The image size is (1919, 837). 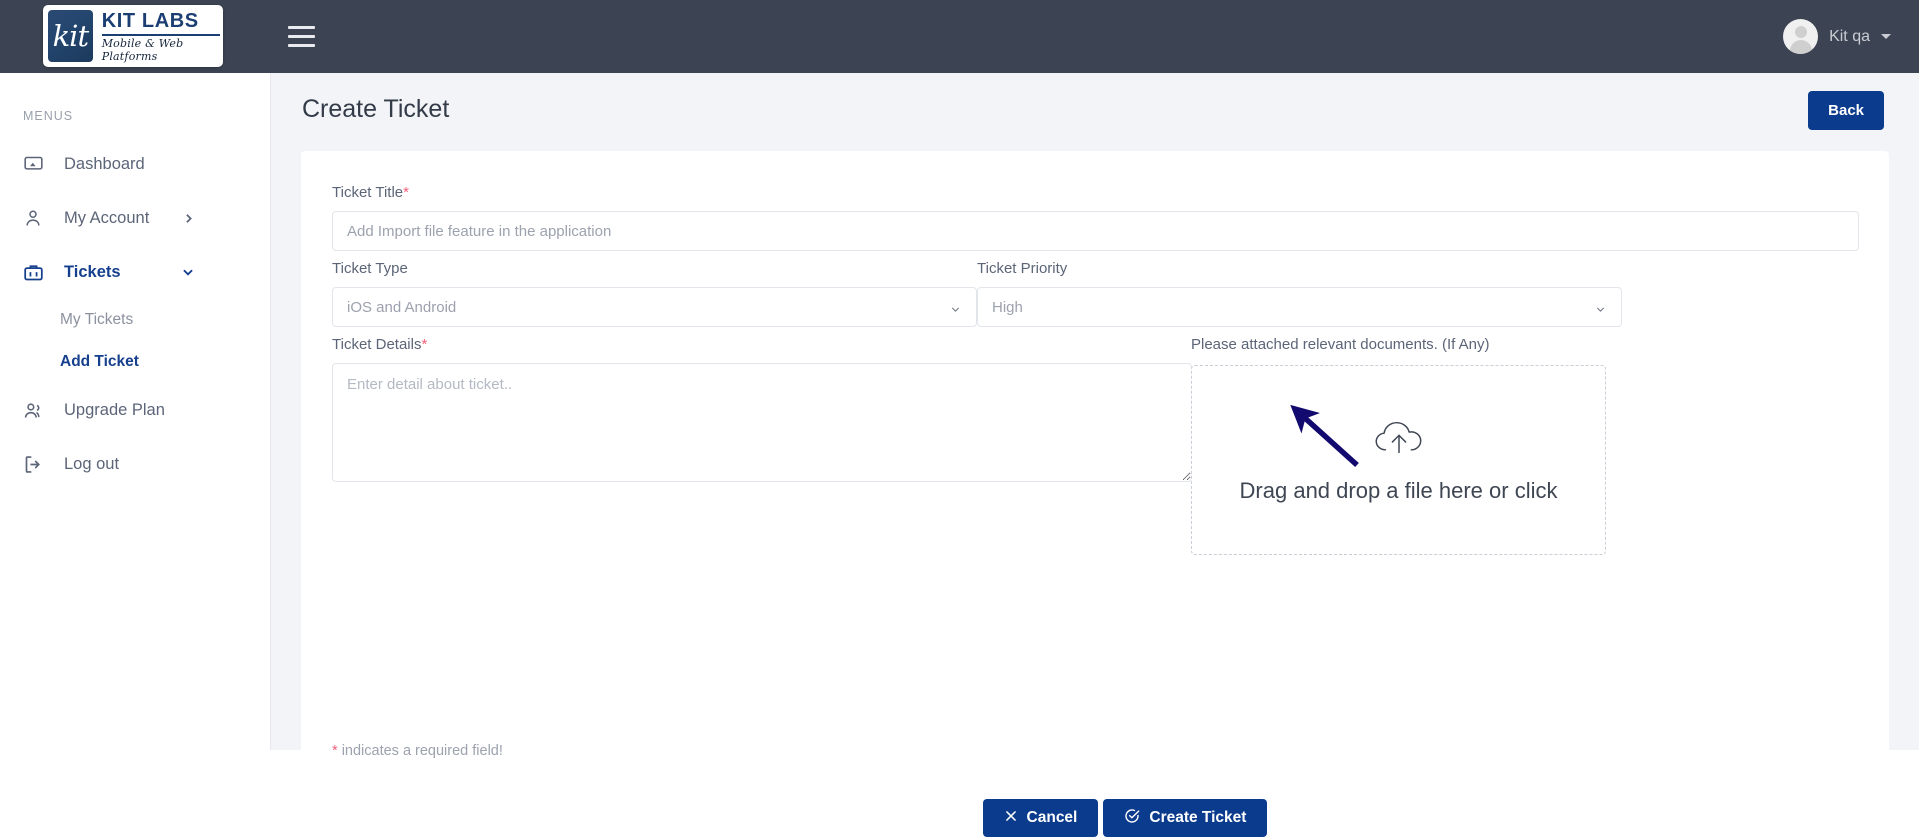 I want to click on ticket-title-label: Ticket Title*, so click(x=1095, y=192).